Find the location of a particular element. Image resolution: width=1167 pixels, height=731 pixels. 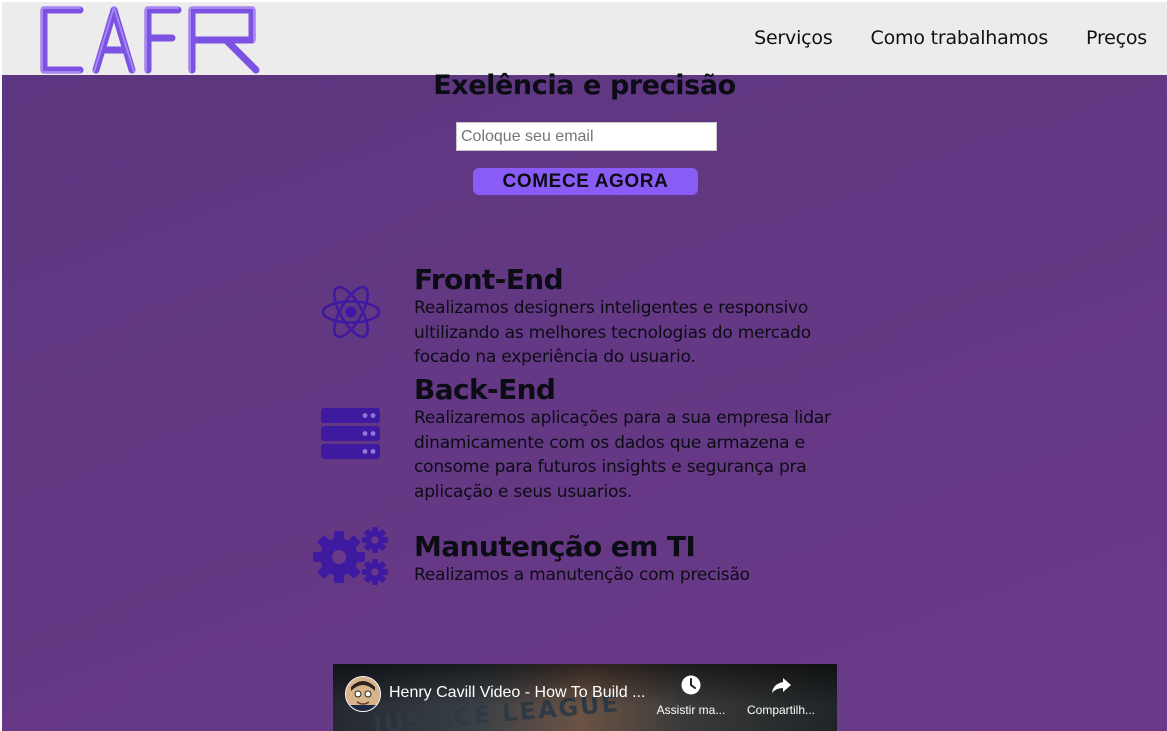

main-nav: Serviços Como trabalhamos Preços is located at coordinates (950, 38).